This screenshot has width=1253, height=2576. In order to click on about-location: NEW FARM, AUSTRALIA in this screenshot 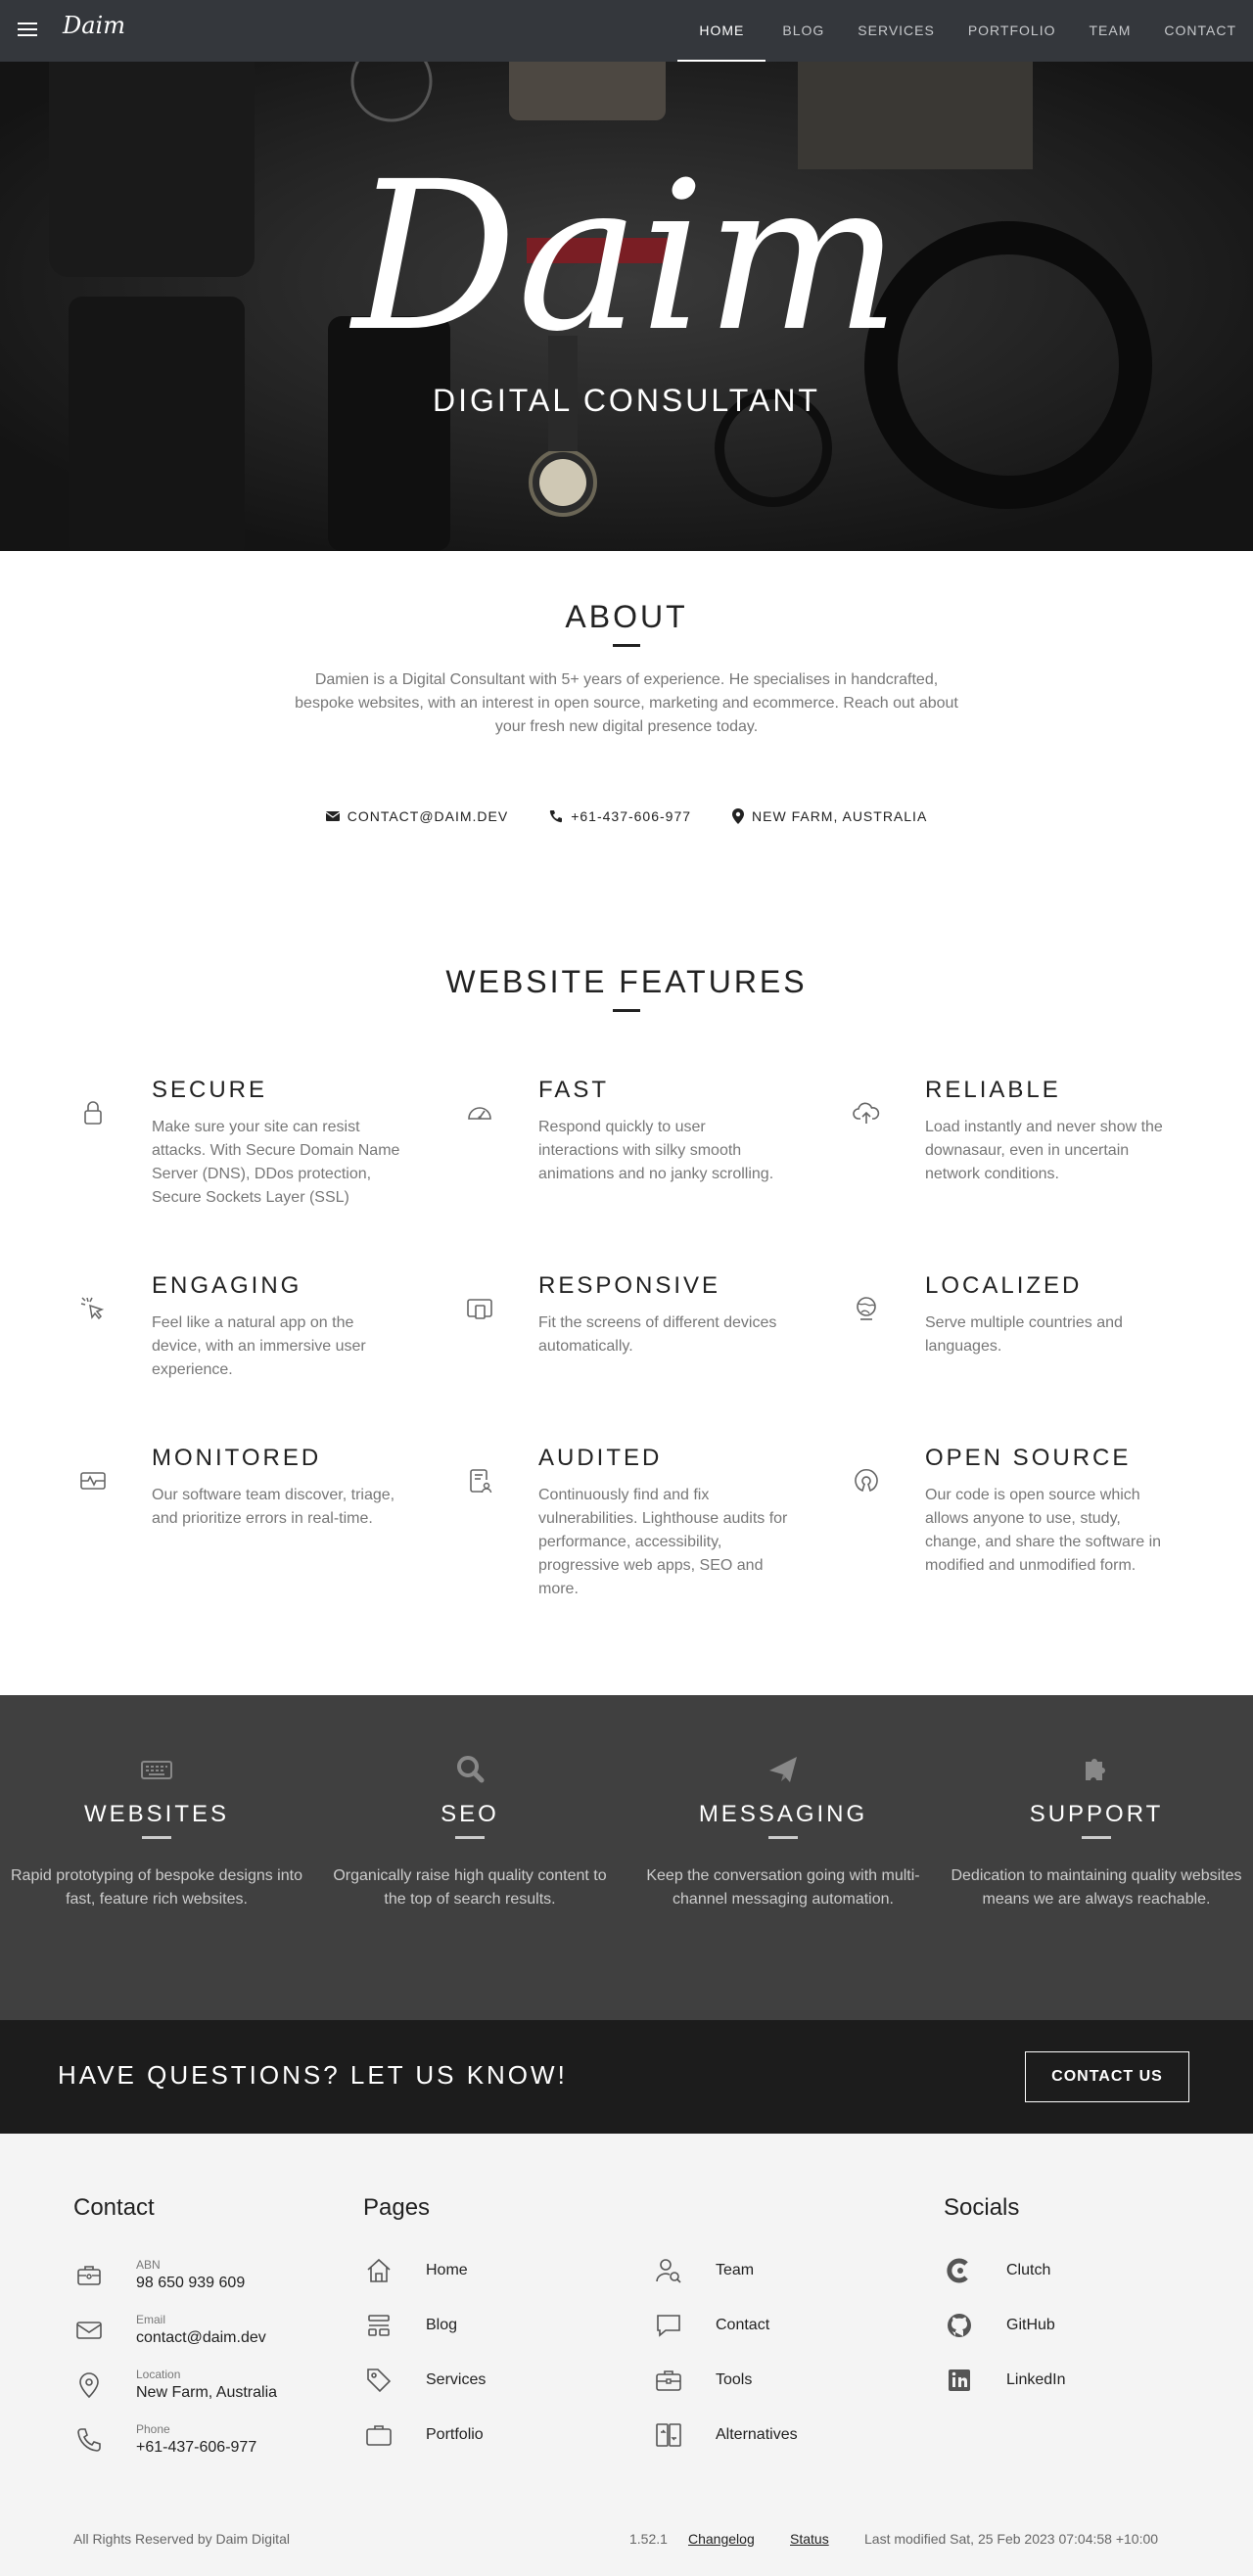, I will do `click(829, 816)`.